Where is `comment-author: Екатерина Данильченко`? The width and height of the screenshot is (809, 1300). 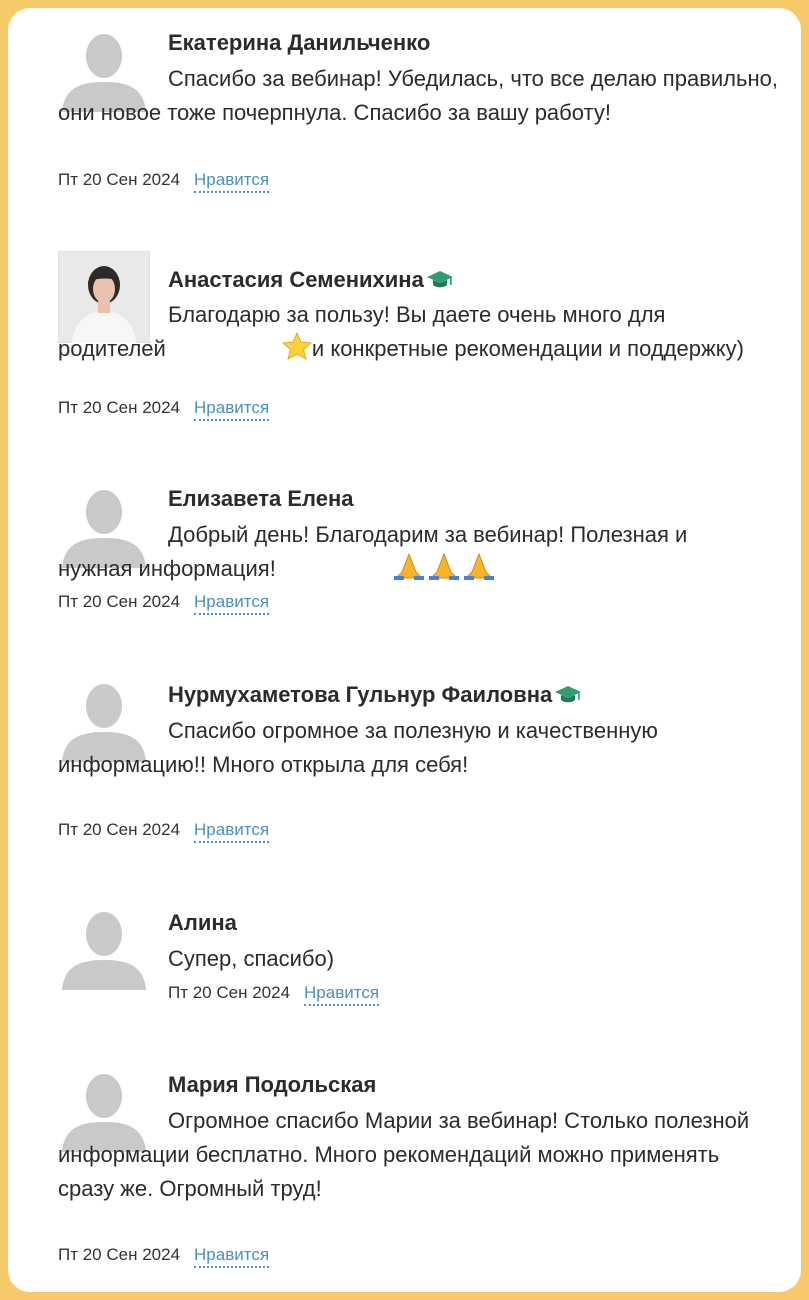
comment-author: Екатерина Данильченко is located at coordinates (299, 43).